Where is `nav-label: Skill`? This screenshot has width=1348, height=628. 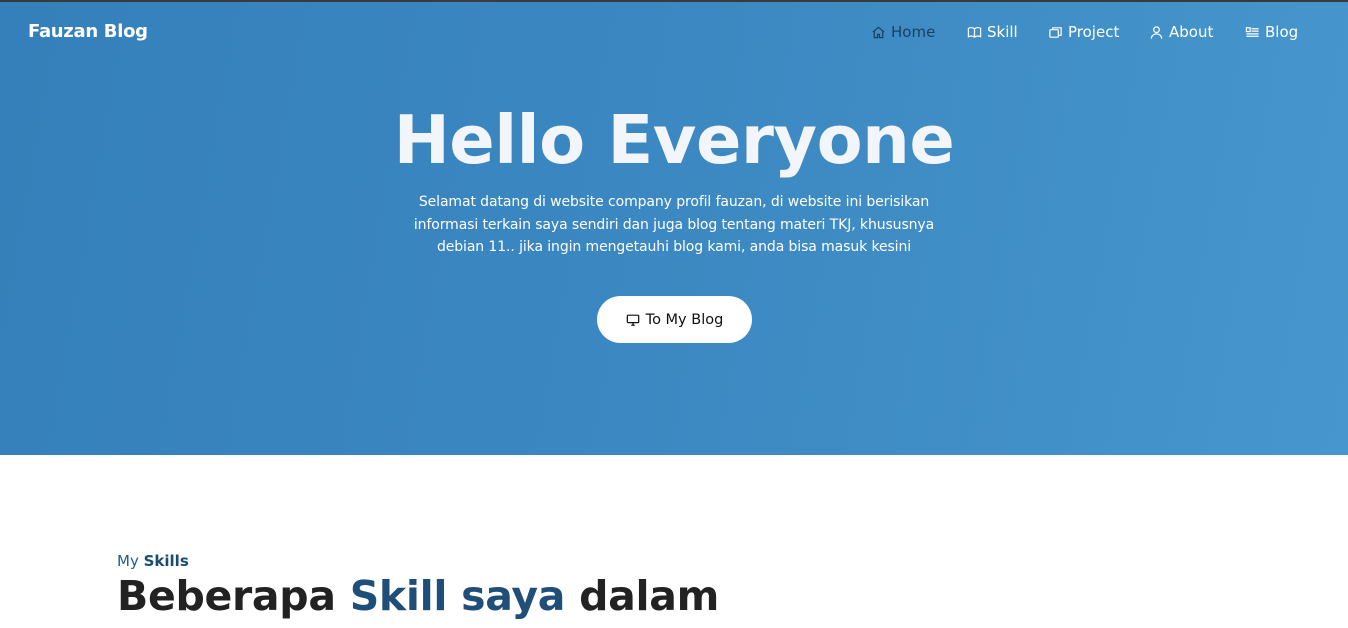 nav-label: Skill is located at coordinates (1002, 32).